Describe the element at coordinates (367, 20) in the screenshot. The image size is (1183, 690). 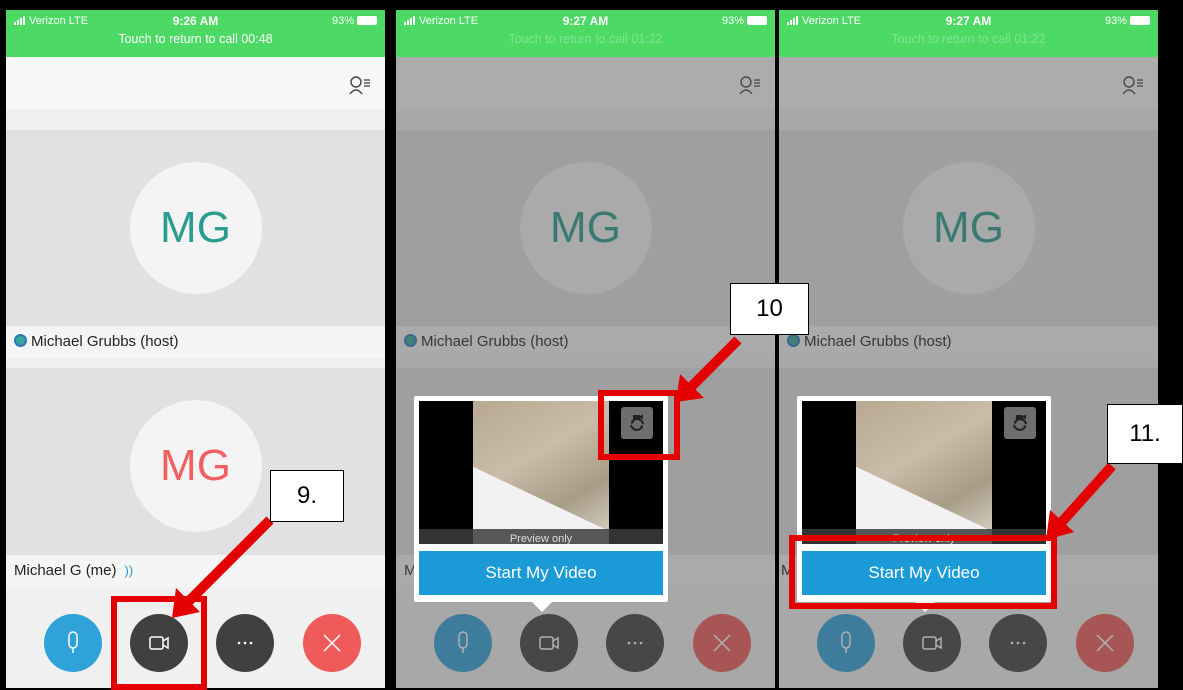
I see `battery-icon` at that location.